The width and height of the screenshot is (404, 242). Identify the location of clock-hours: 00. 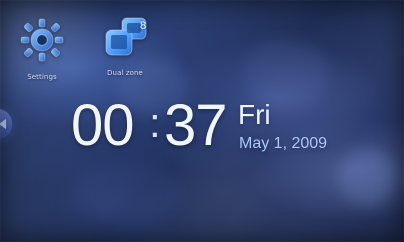
(103, 125).